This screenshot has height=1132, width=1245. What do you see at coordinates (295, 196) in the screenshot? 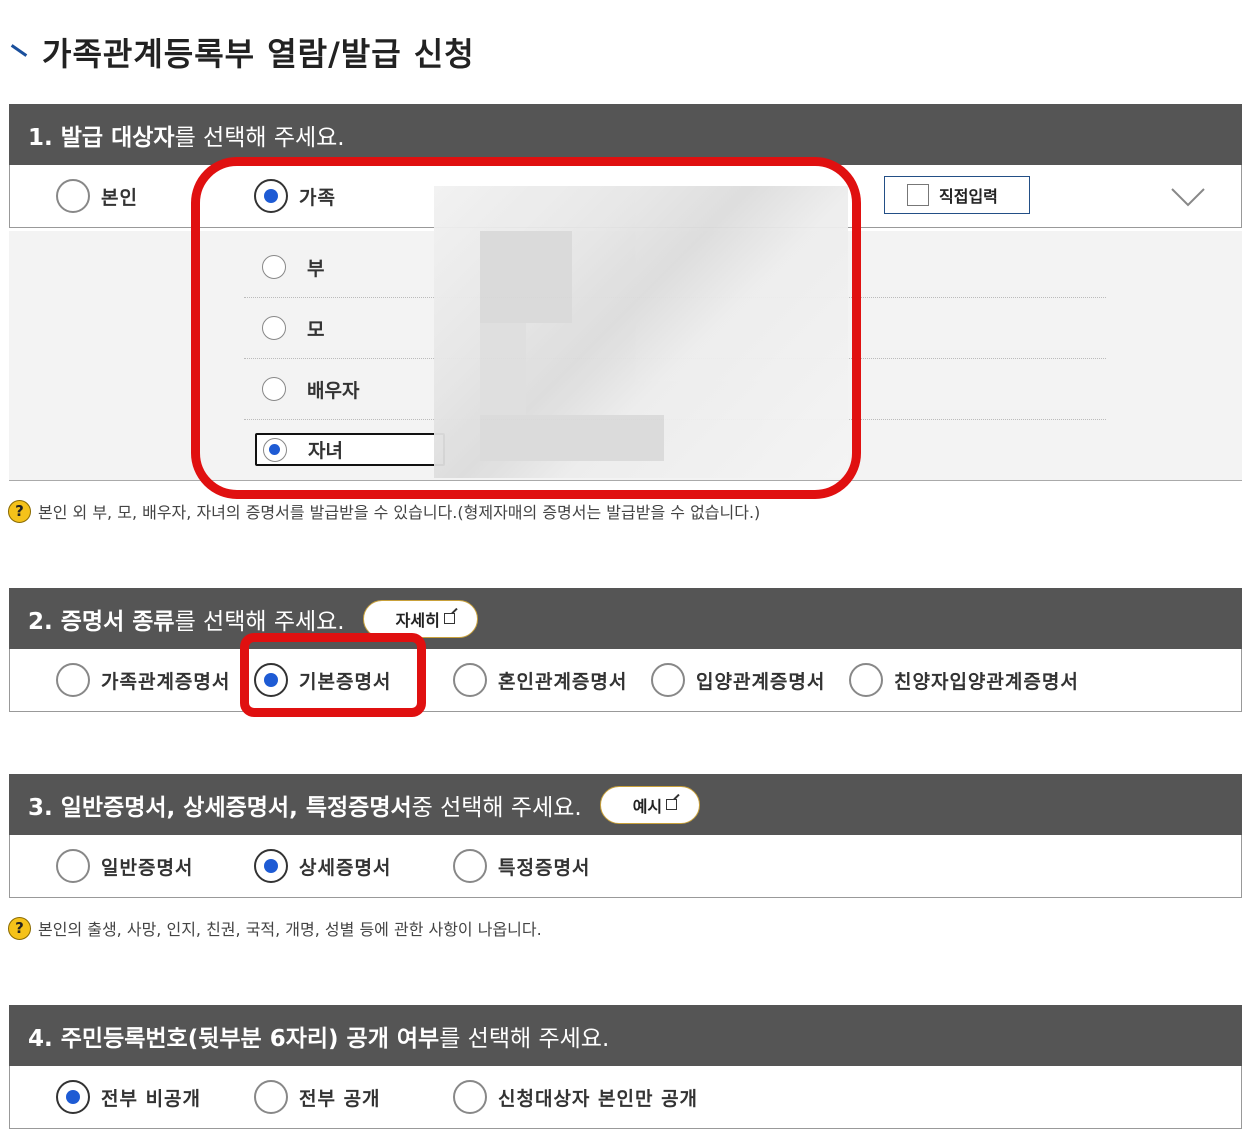
I see `target-family-radio: 가족` at bounding box center [295, 196].